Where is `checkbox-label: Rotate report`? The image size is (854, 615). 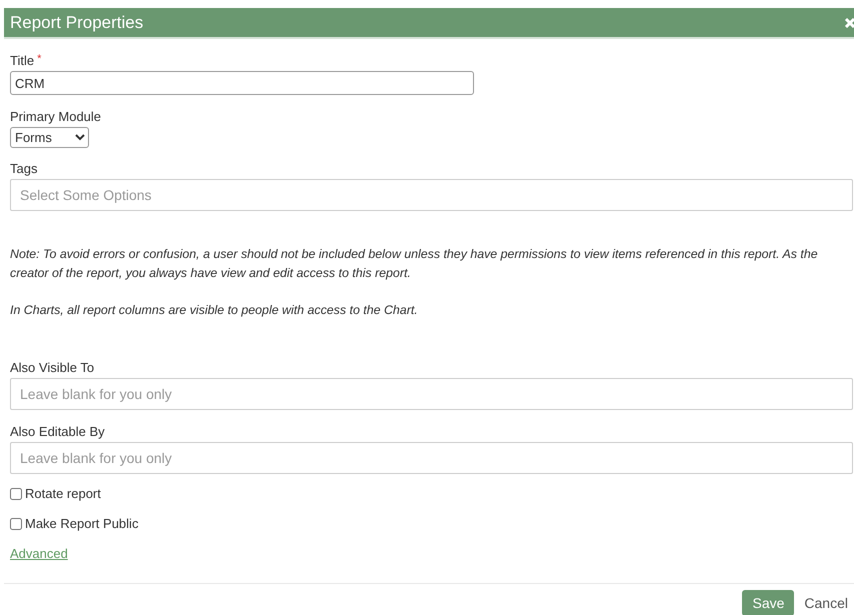 checkbox-label: Rotate report is located at coordinates (63, 493).